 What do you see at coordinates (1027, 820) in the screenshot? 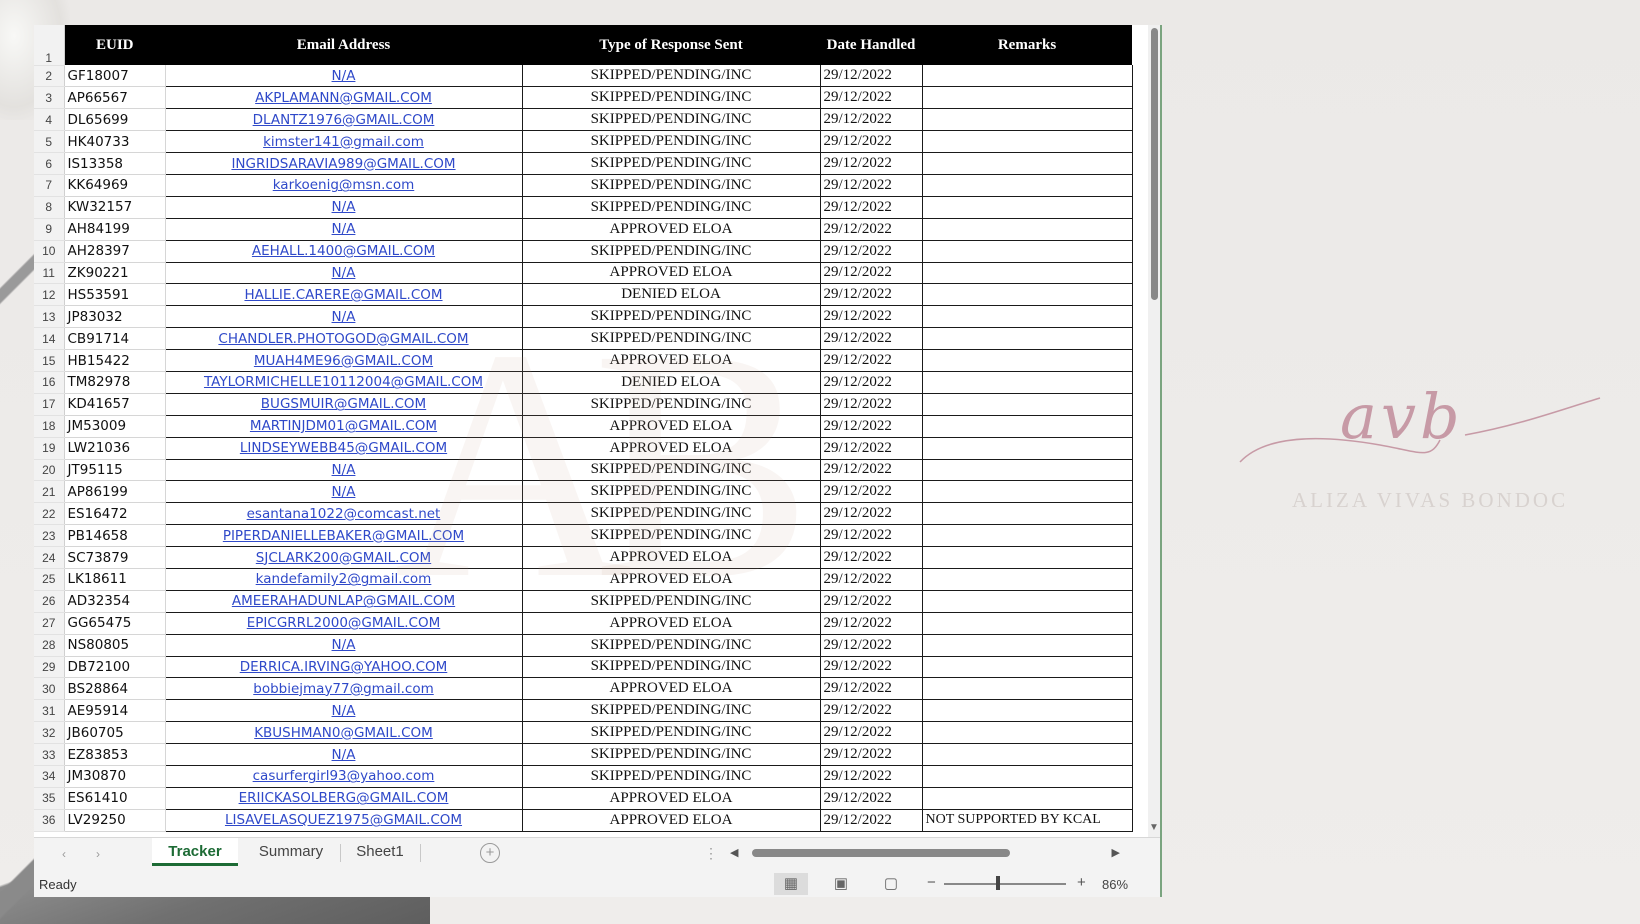
I see `cell-remarks: NOT SUPPORTED BY KCAL` at bounding box center [1027, 820].